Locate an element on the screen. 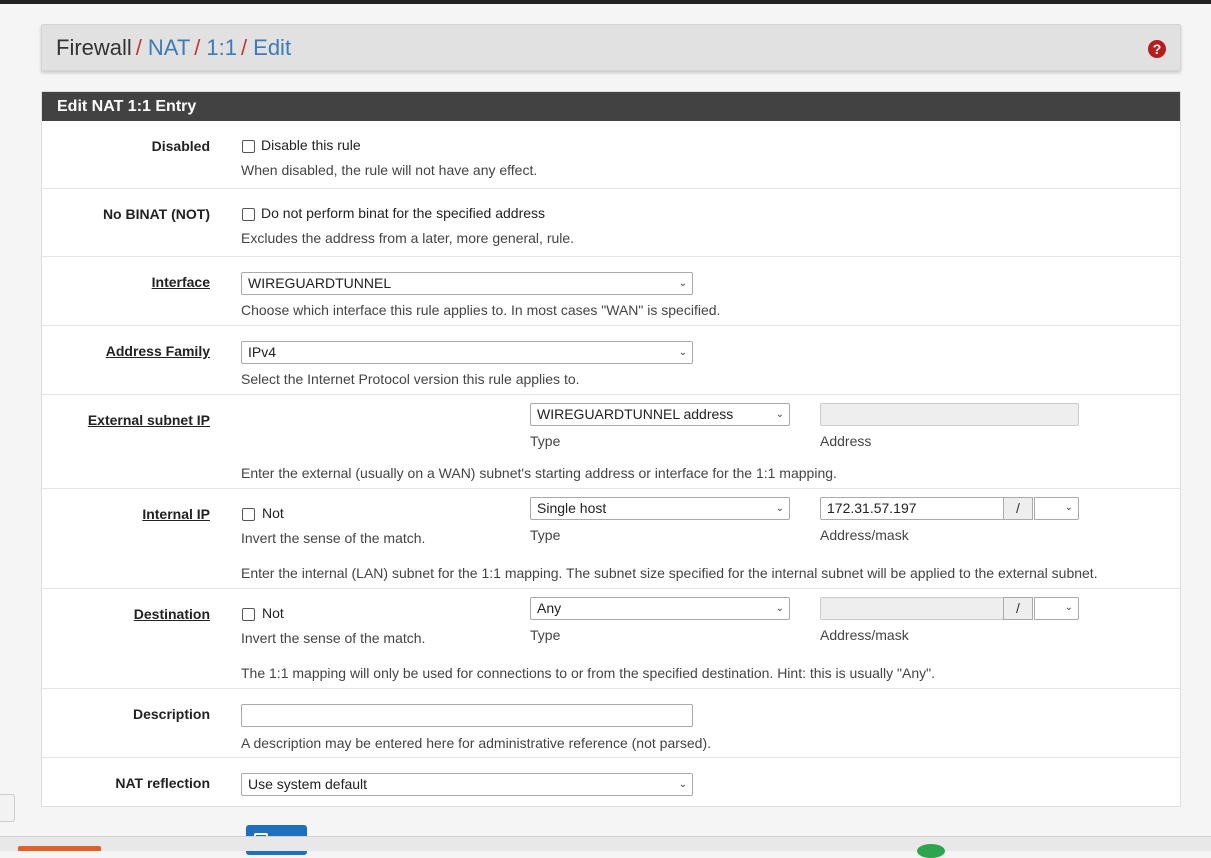 This screenshot has width=1211, height=858. internal-not-label: Not is located at coordinates (273, 513).